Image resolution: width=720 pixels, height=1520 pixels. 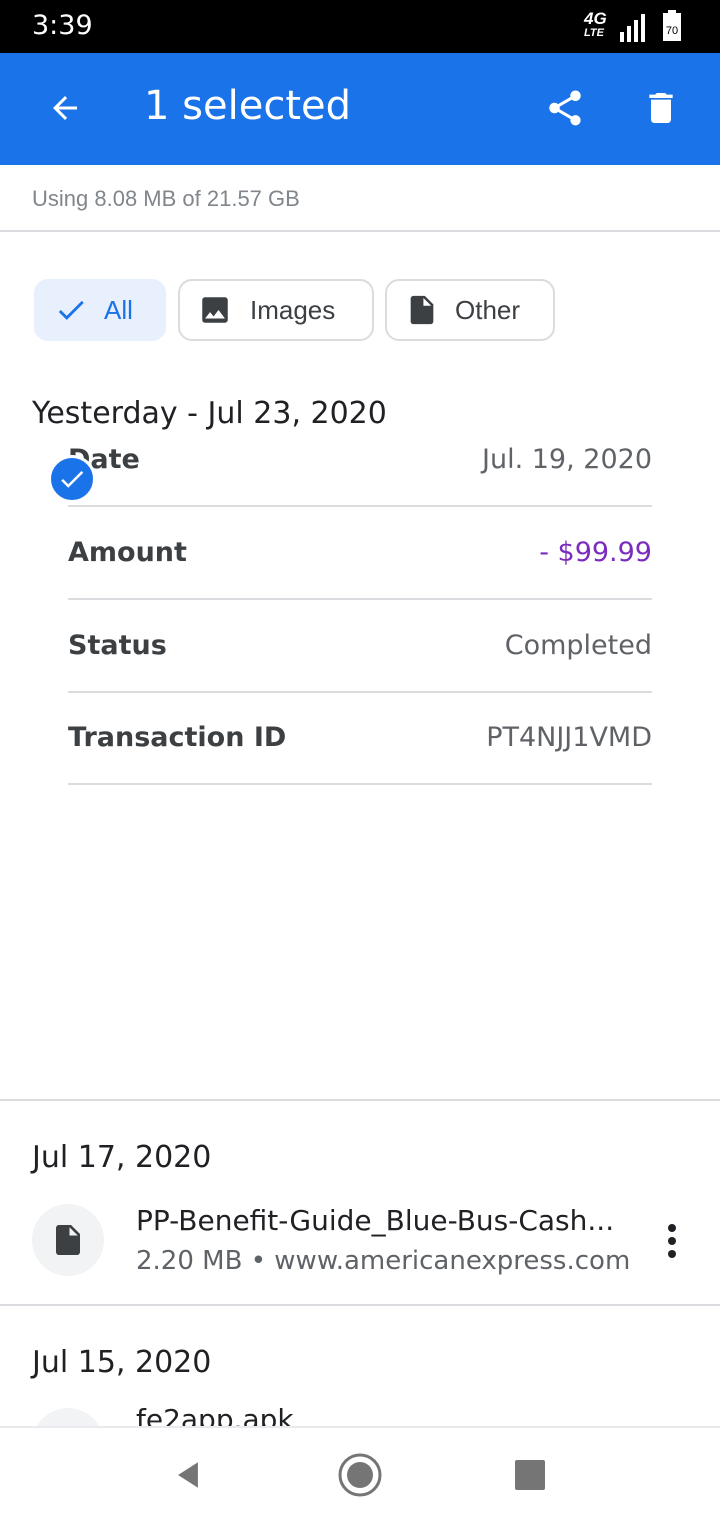 I want to click on filter-chip-images: Images, so click(x=276, y=310).